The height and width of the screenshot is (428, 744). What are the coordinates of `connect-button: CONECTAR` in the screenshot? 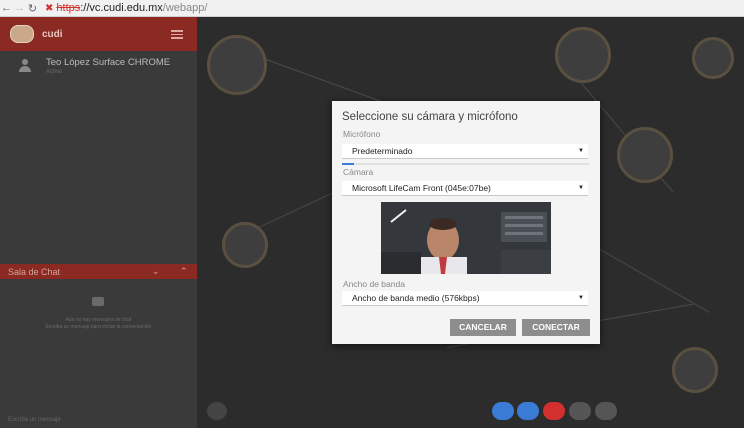 It's located at (556, 327).